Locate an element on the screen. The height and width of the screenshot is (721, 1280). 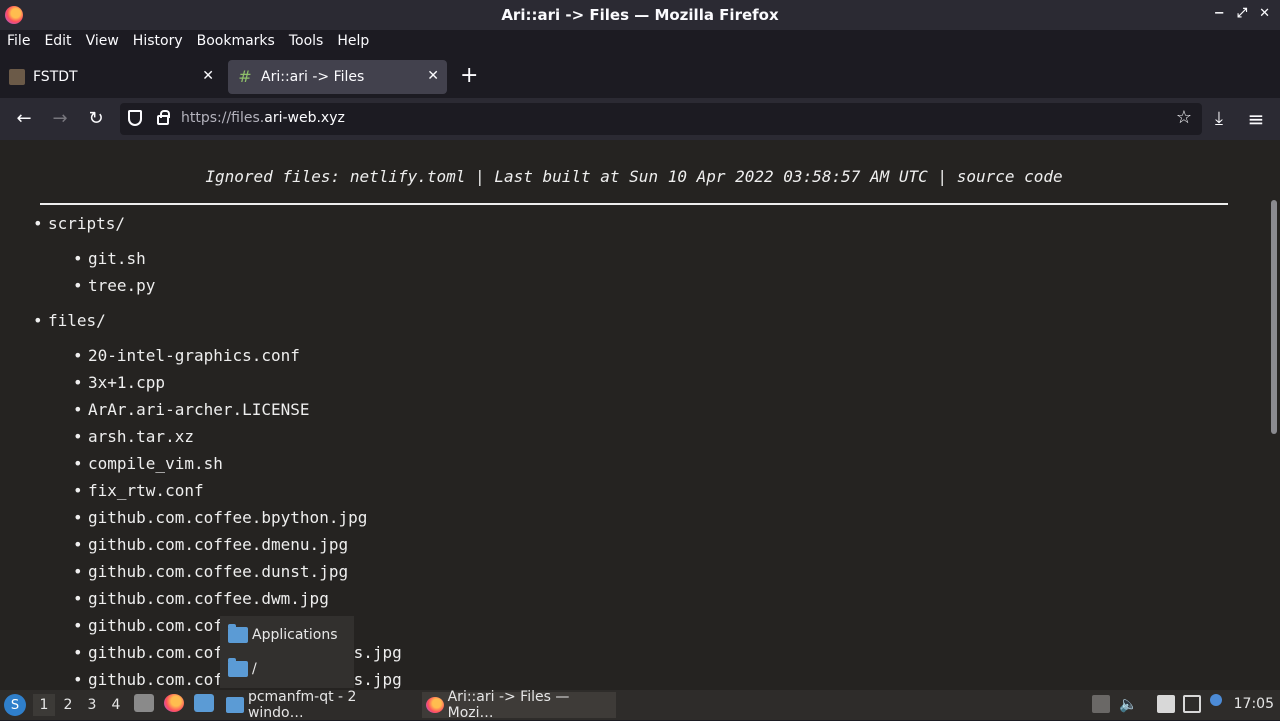
file-item: fix_rtw.conf is located at coordinates (220, 490).